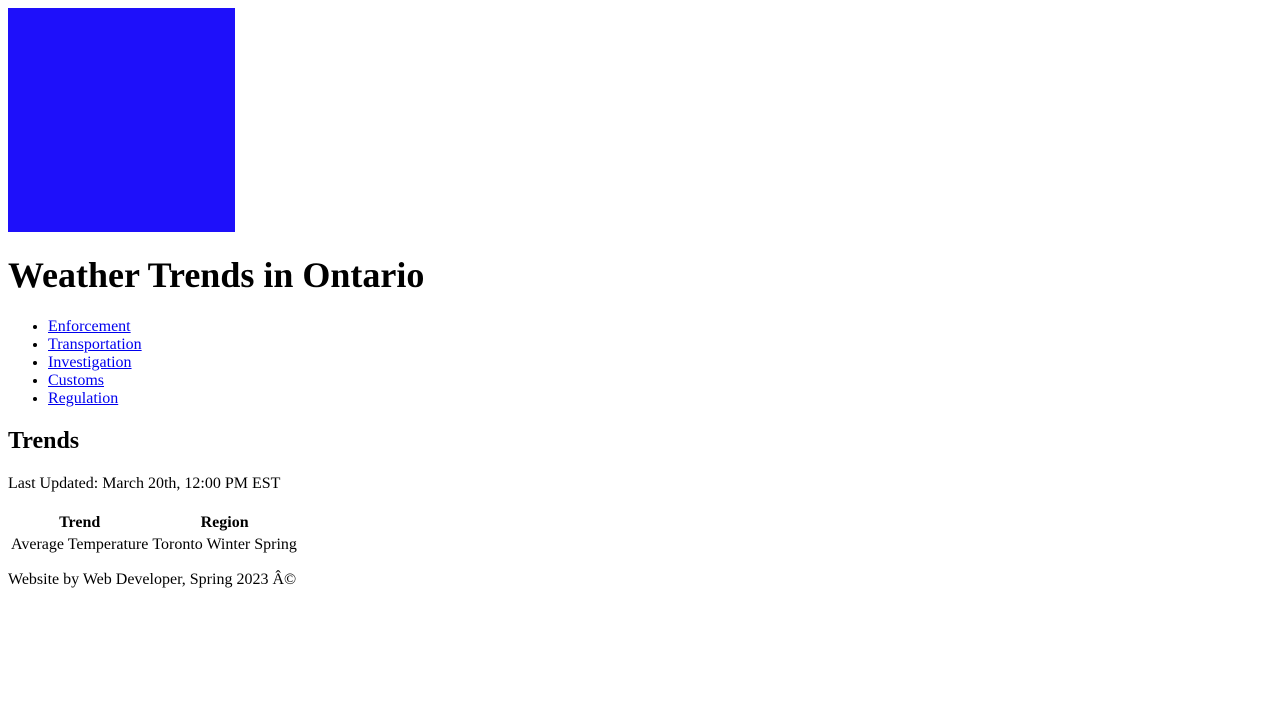 The height and width of the screenshot is (720, 1280). I want to click on nav-link-investigation: Investigation, so click(90, 362).